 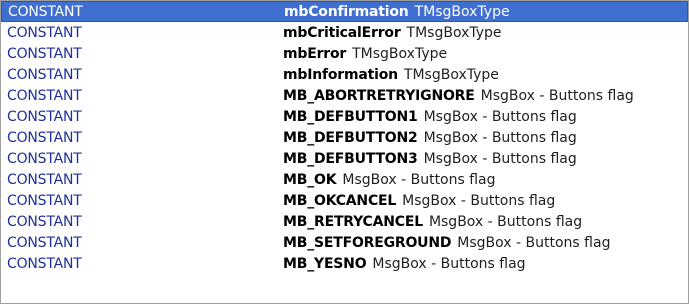 I want to click on item-name: MB_DEFBUTTON3, so click(x=350, y=158).